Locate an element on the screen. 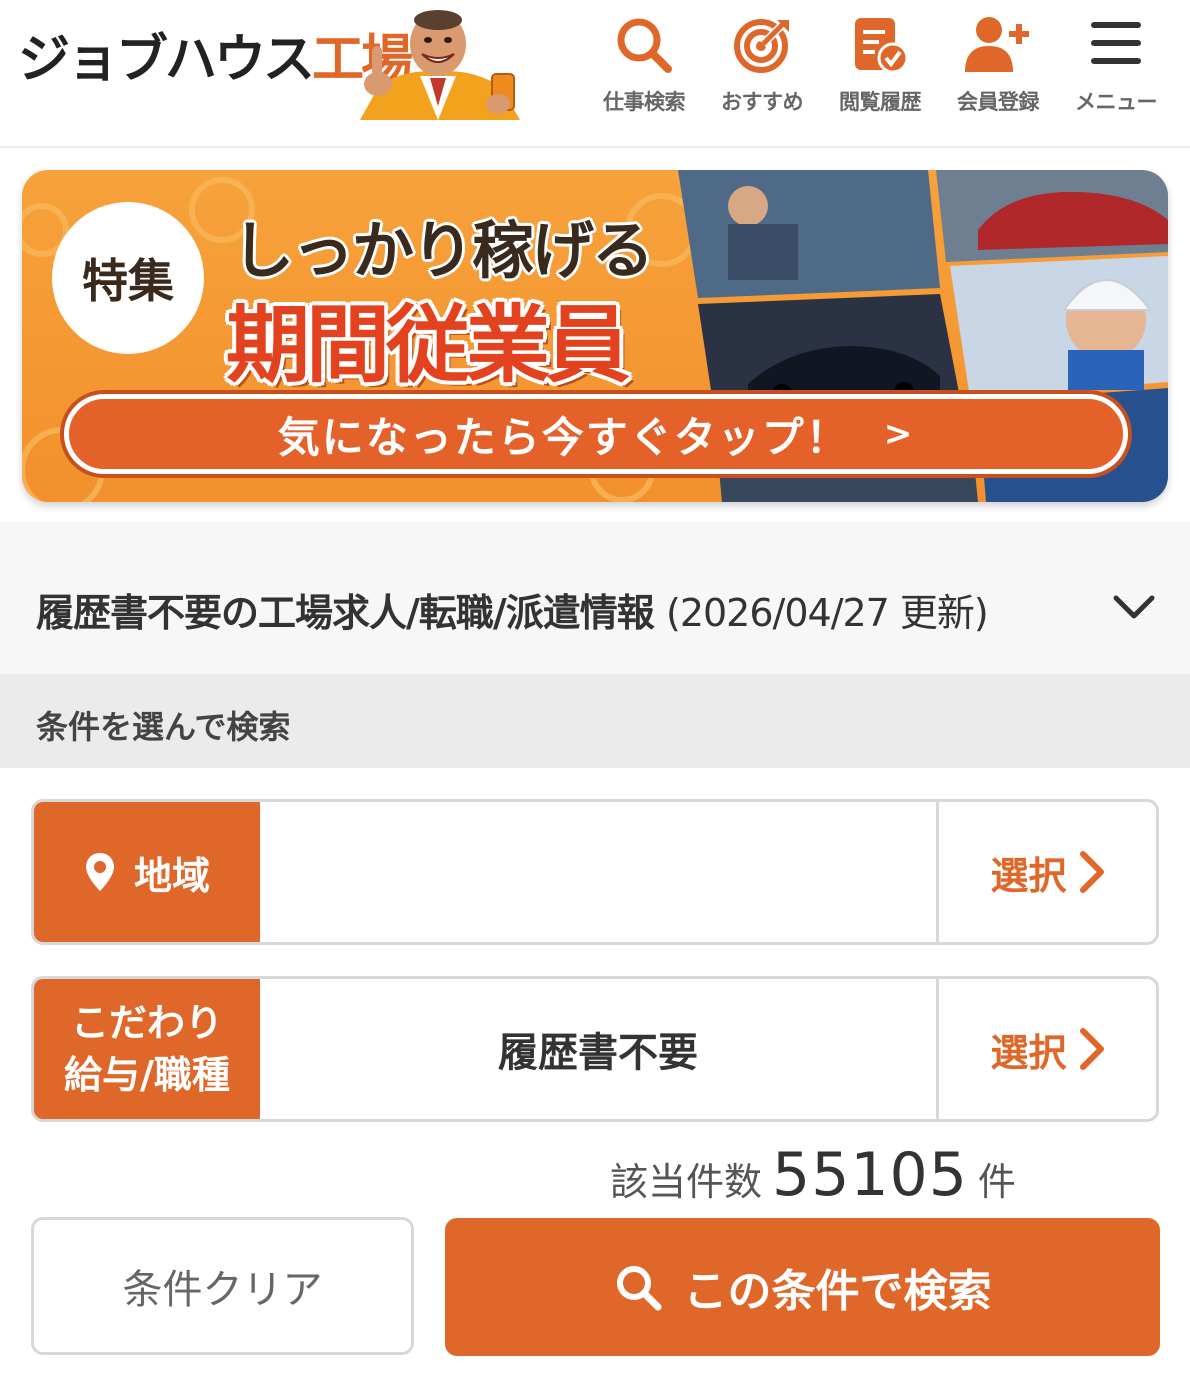 Image resolution: width=1190 pixels, height=1376 pixels. kodawari-value: 履歴書不要 is located at coordinates (598, 1053).